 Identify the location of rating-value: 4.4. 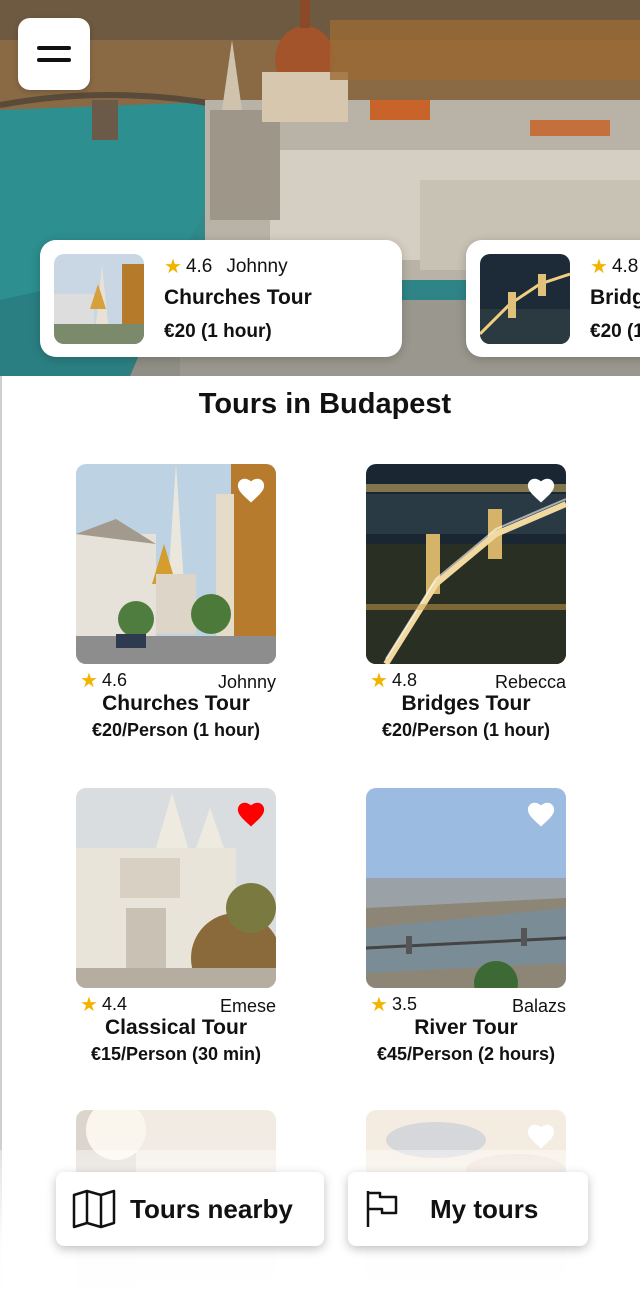
(114, 1004).